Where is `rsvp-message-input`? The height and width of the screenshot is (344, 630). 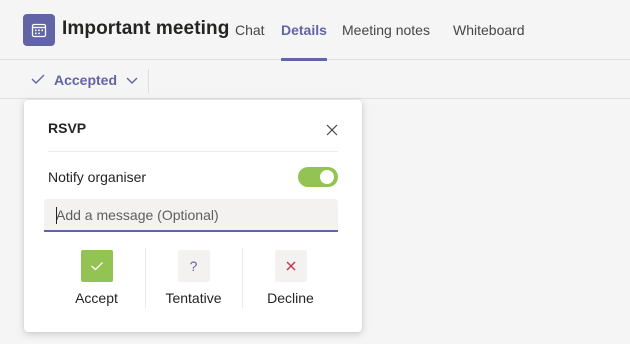 rsvp-message-input is located at coordinates (191, 215).